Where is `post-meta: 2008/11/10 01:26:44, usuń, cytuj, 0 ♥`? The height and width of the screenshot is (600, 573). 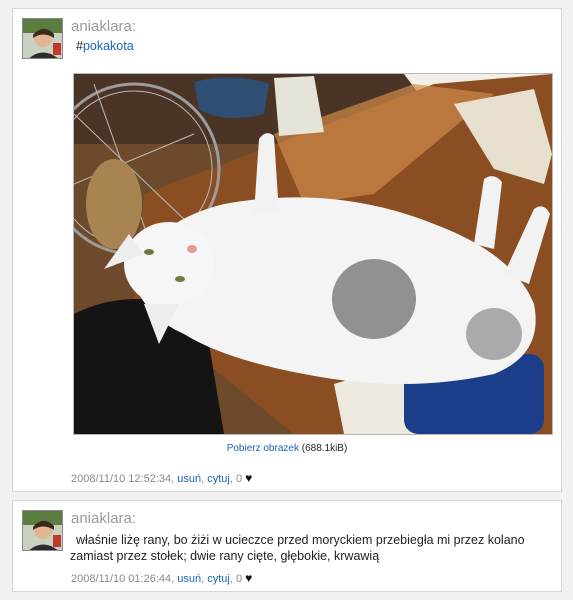 post-meta: 2008/11/10 01:26:44, usuń, cytuj, 0 ♥ is located at coordinates (162, 578).